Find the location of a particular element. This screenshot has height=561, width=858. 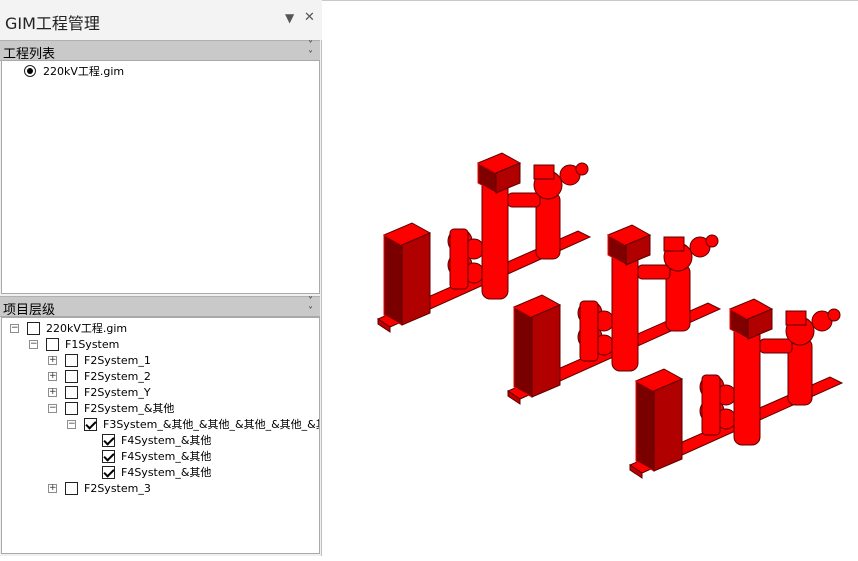

tree-node: − F1System is located at coordinates (74, 344).